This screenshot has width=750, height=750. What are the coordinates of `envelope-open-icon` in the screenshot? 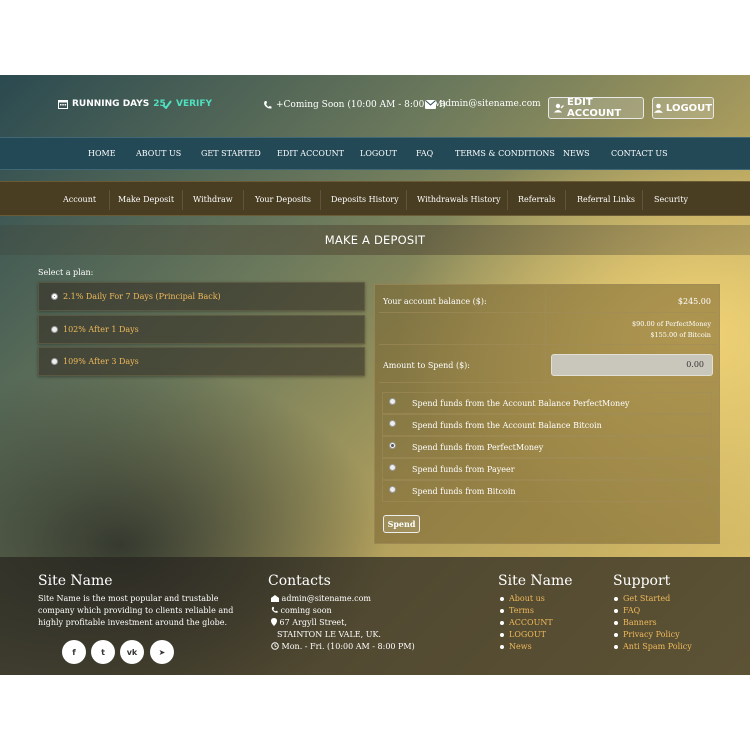 It's located at (275, 598).